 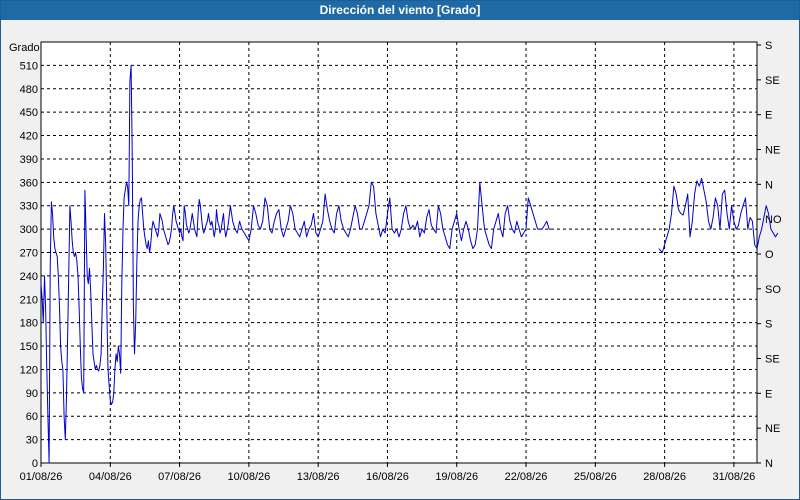 What do you see at coordinates (29, 370) in the screenshot?
I see `y-tick-label: 120` at bounding box center [29, 370].